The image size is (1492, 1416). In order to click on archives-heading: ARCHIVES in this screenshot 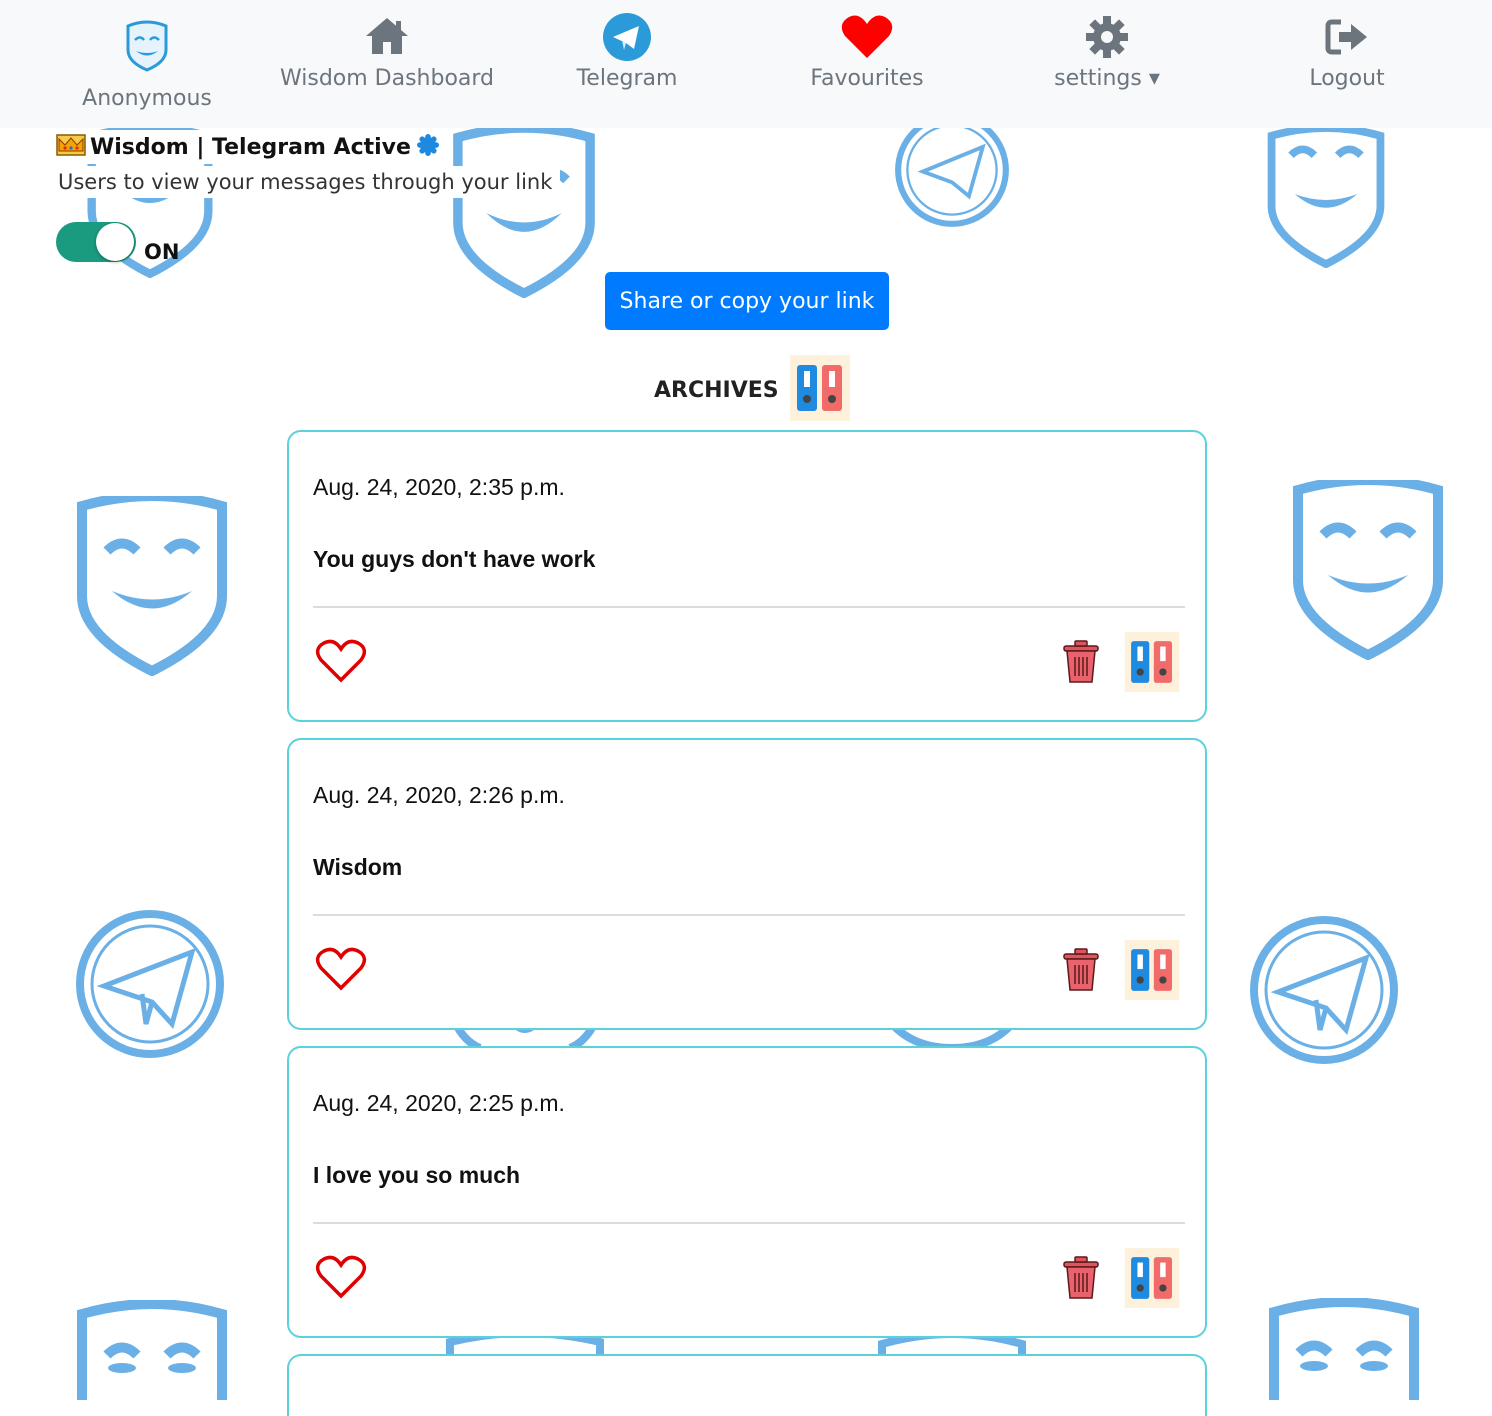, I will do `click(753, 388)`.